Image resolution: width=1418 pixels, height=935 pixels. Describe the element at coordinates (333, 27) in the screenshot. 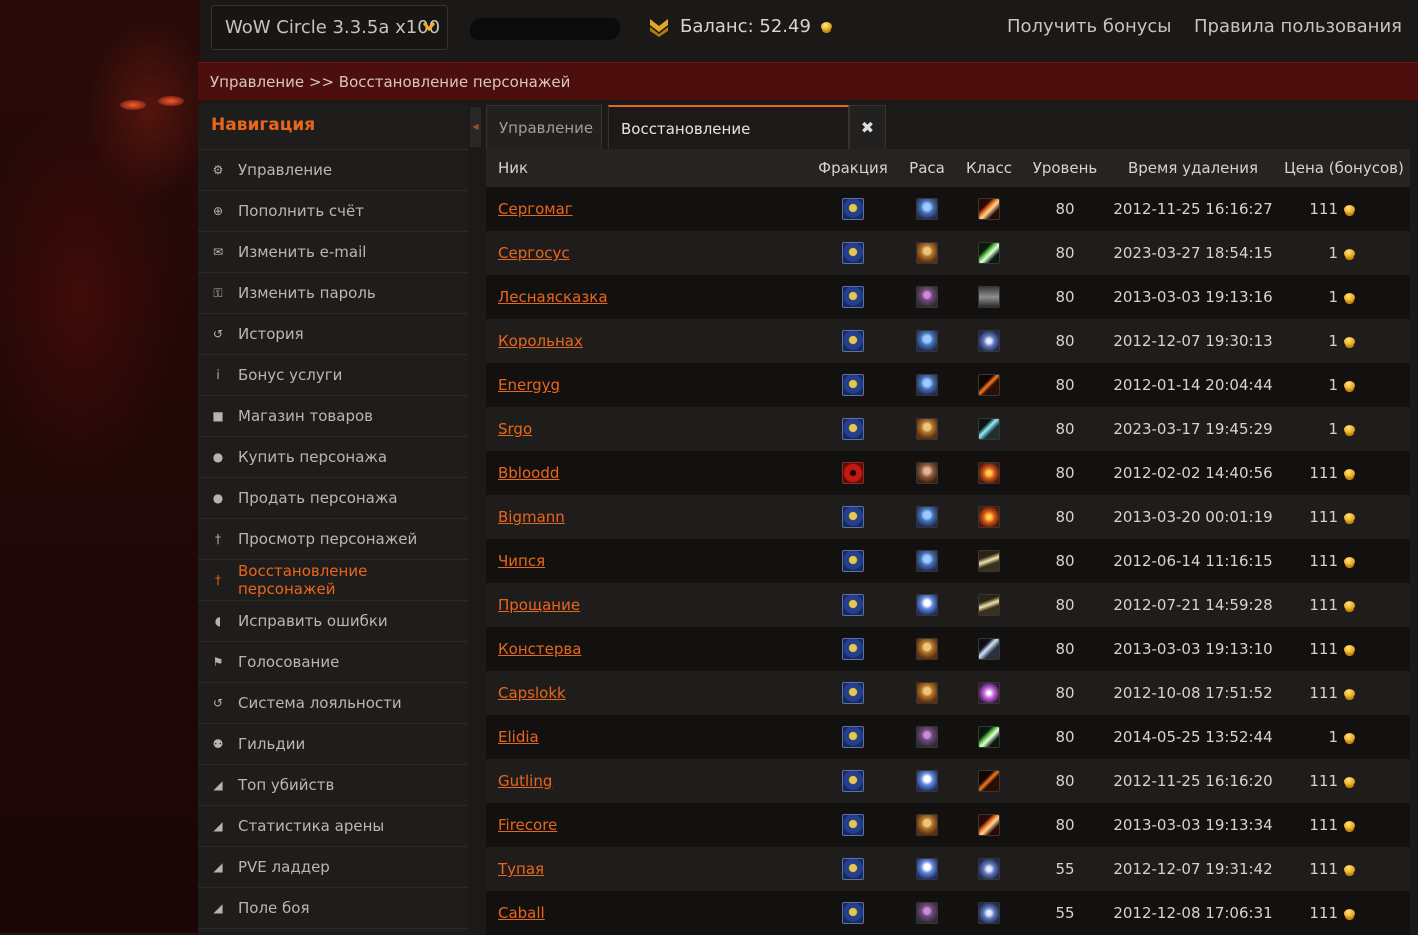

I see `server-select-value: WoW Circle 3.3.5a x100` at that location.